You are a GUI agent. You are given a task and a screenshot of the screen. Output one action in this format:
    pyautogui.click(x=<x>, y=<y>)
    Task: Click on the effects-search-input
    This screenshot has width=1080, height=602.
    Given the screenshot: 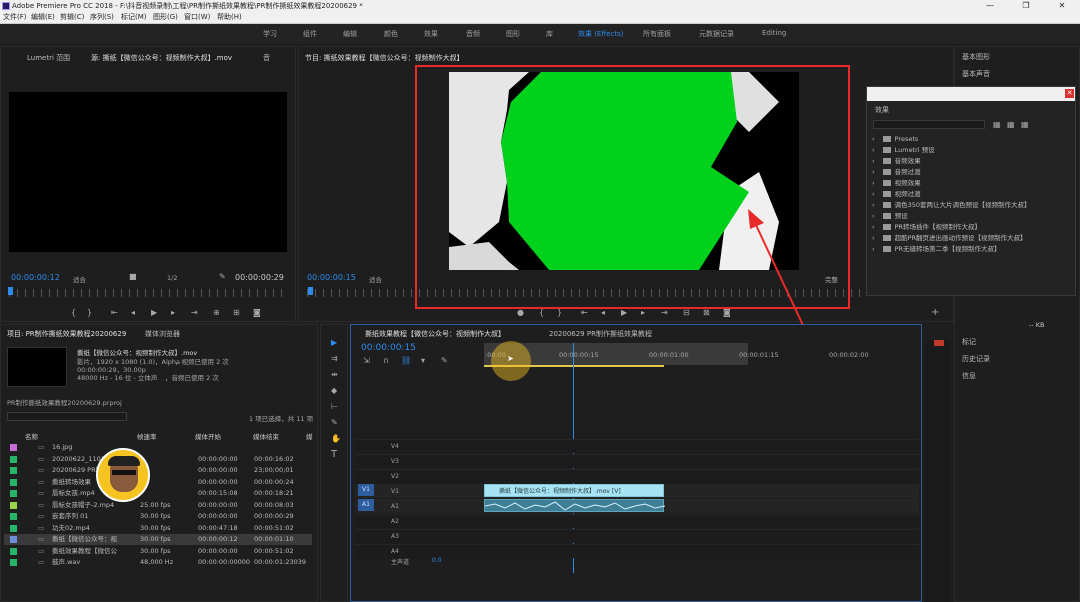 What is the action you would take?
    pyautogui.click(x=929, y=124)
    